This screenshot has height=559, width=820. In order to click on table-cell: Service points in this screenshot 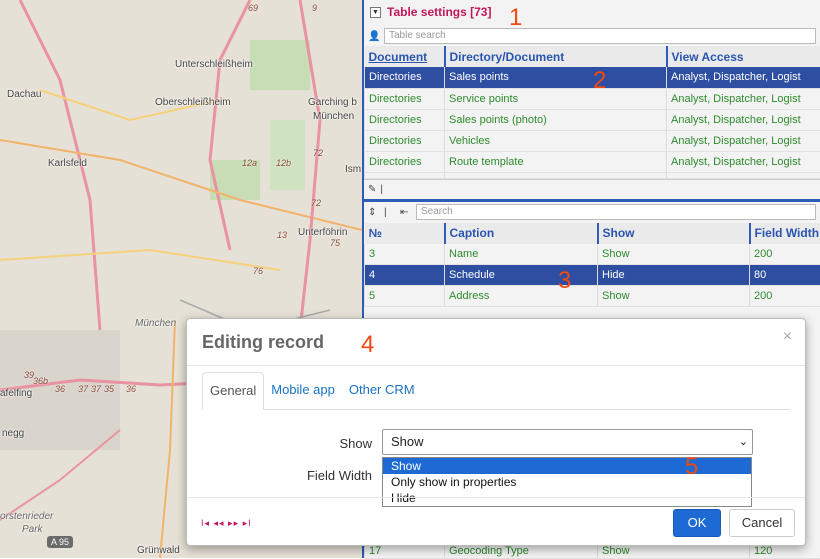, I will do `click(556, 98)`.